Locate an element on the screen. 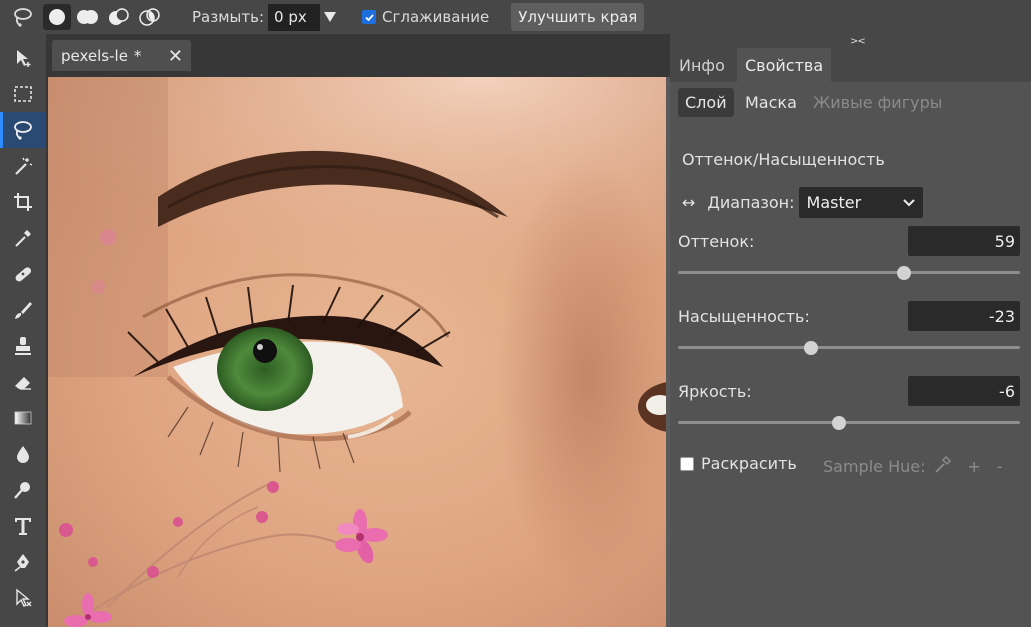 The image size is (1031, 627). document-modified-mark: * is located at coordinates (137, 55).